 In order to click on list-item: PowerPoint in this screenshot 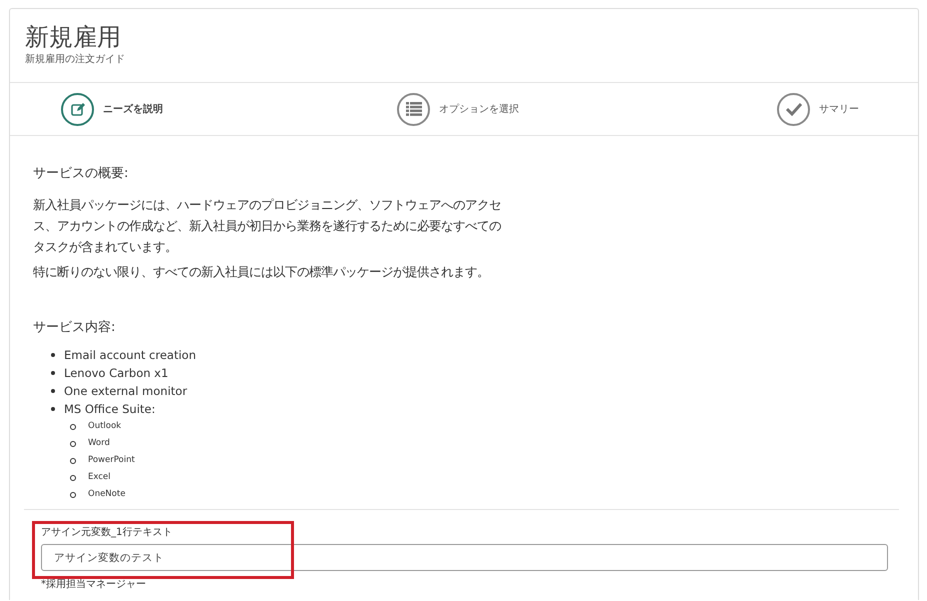, I will do `click(111, 460)`.